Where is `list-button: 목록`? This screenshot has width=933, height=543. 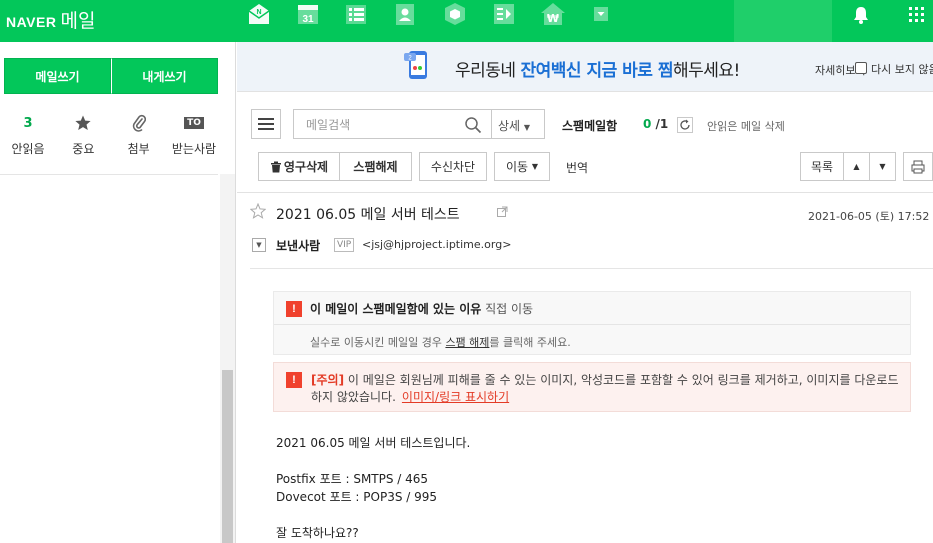 list-button: 목록 is located at coordinates (822, 166).